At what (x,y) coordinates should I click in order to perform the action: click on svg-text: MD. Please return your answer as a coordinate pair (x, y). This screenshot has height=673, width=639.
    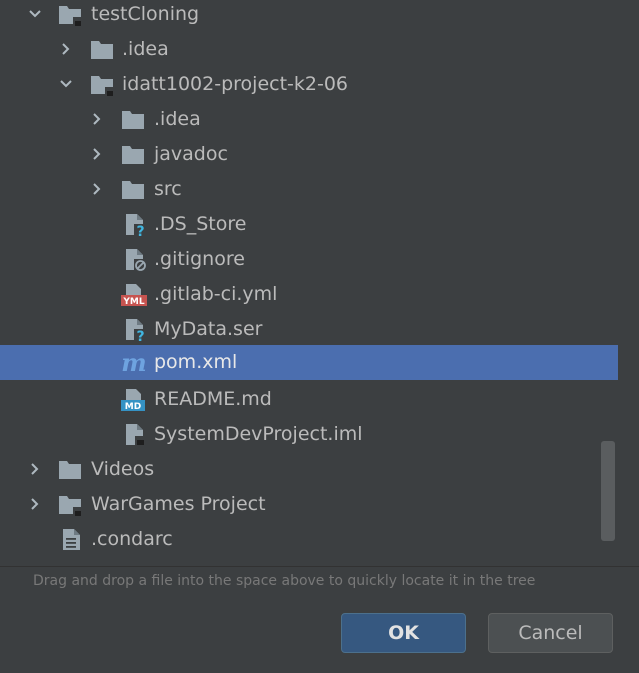
    Looking at the image, I should click on (133, 407).